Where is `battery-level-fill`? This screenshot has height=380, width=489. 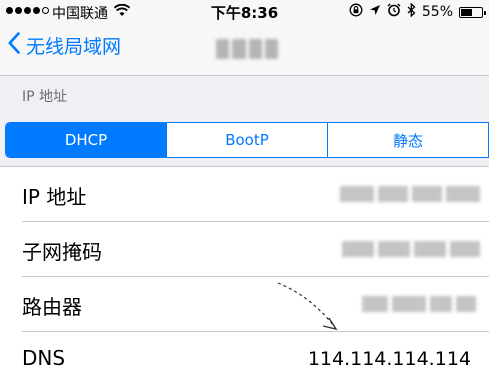 battery-level-fill is located at coordinates (466, 12).